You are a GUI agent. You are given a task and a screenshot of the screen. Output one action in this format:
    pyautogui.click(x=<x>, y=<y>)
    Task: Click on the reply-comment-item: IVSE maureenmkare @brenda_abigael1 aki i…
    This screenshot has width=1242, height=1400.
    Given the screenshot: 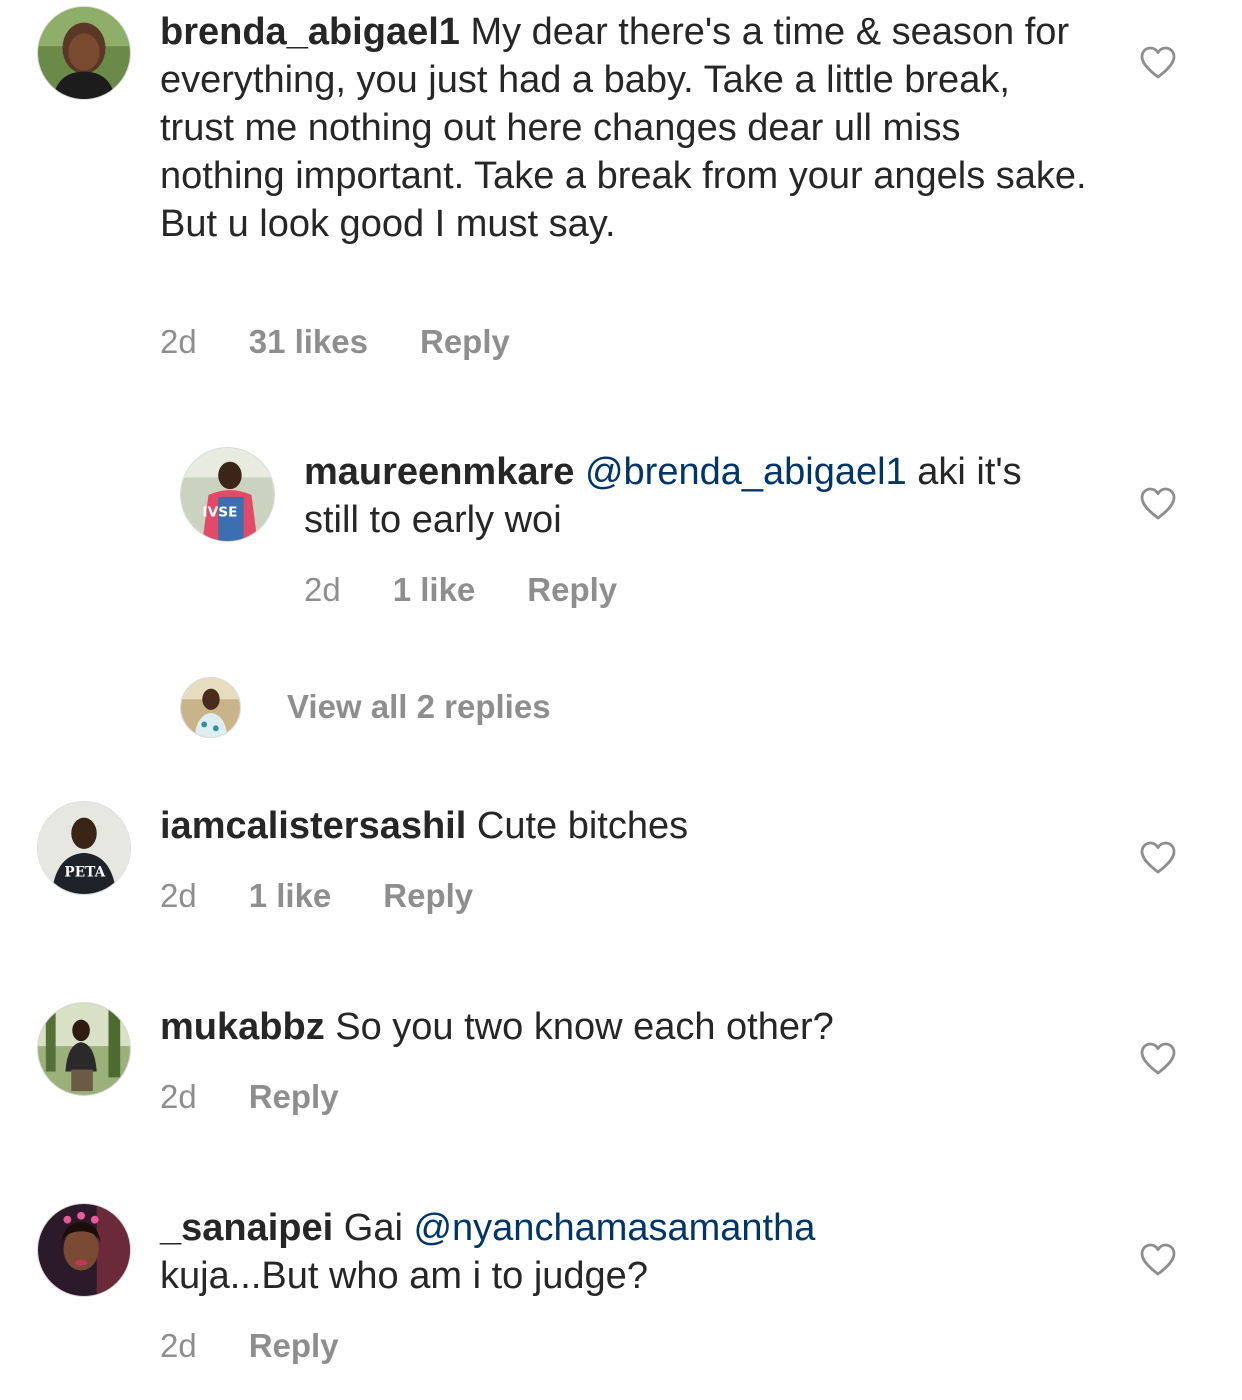 What is the action you would take?
    pyautogui.click(x=621, y=540)
    